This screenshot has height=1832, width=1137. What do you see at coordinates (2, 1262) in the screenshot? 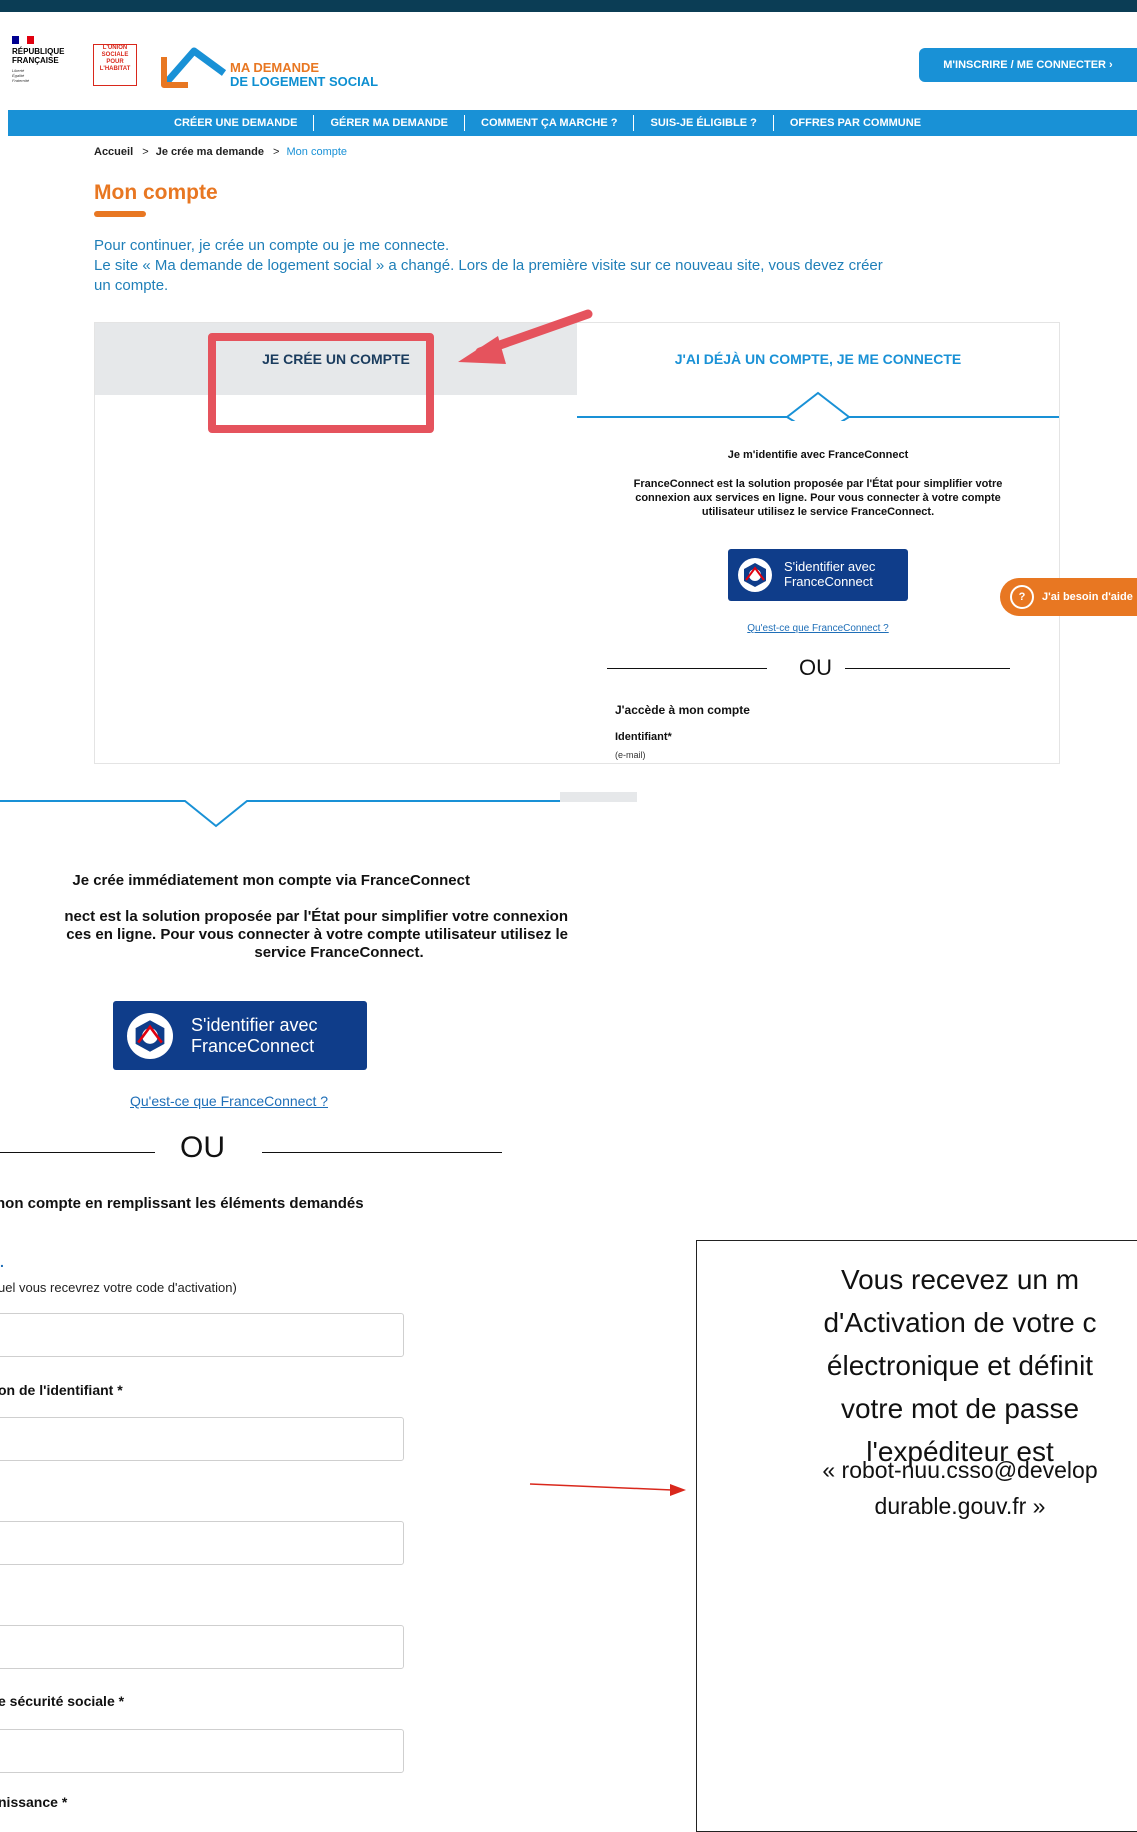
I see `required-mark: .` at bounding box center [2, 1262].